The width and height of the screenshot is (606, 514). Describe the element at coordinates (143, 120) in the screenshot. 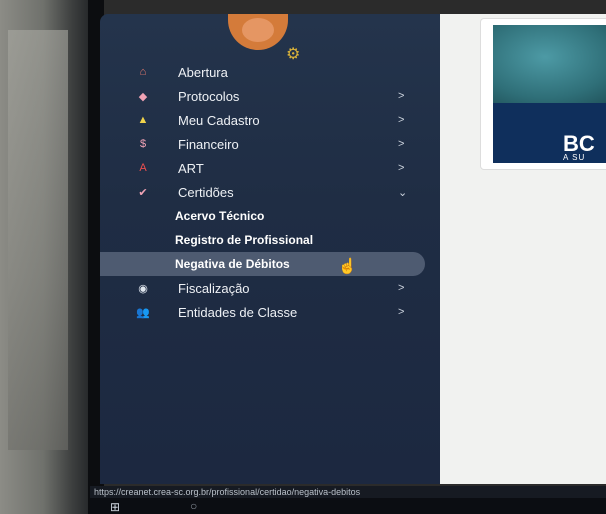

I see `user-icon: ▲` at that location.